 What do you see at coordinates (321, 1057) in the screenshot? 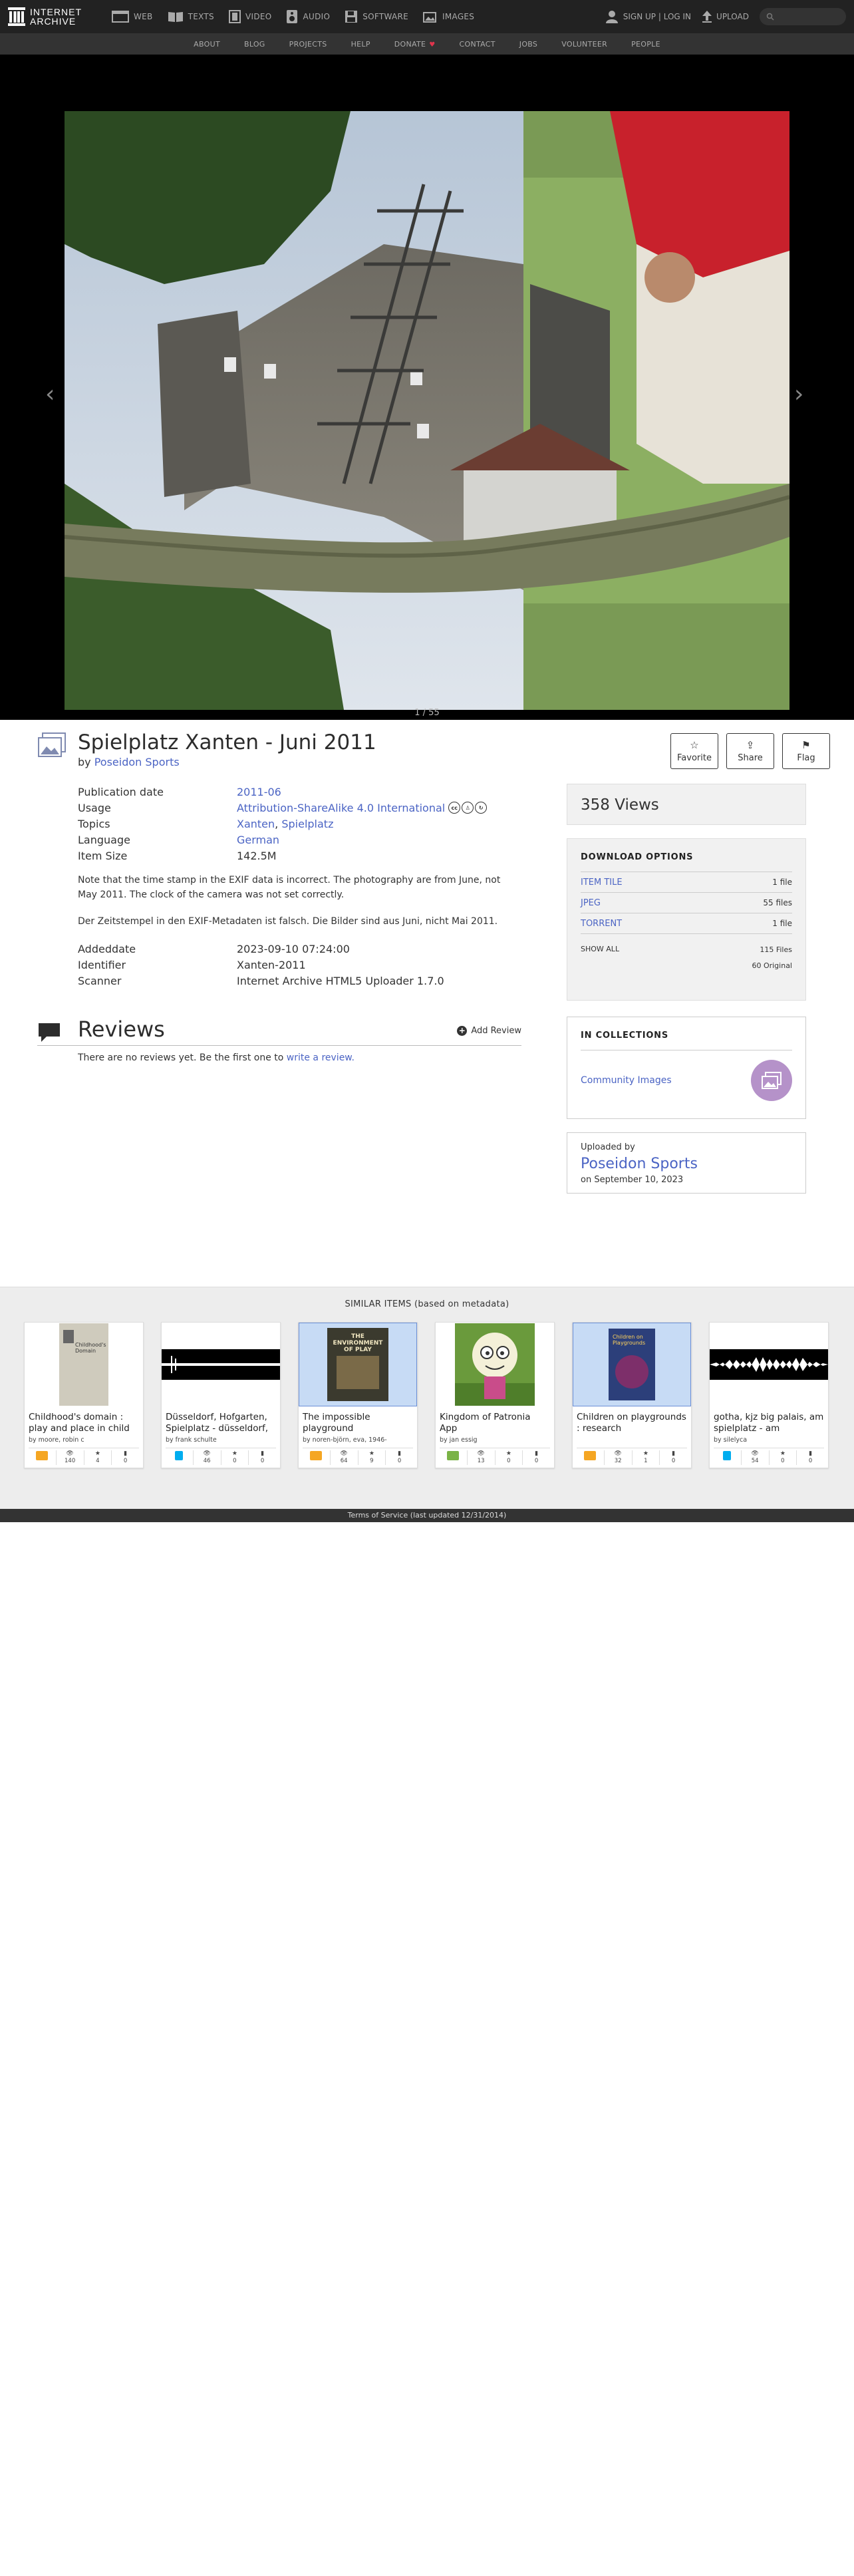
I see `write-review-link: write a review.` at bounding box center [321, 1057].